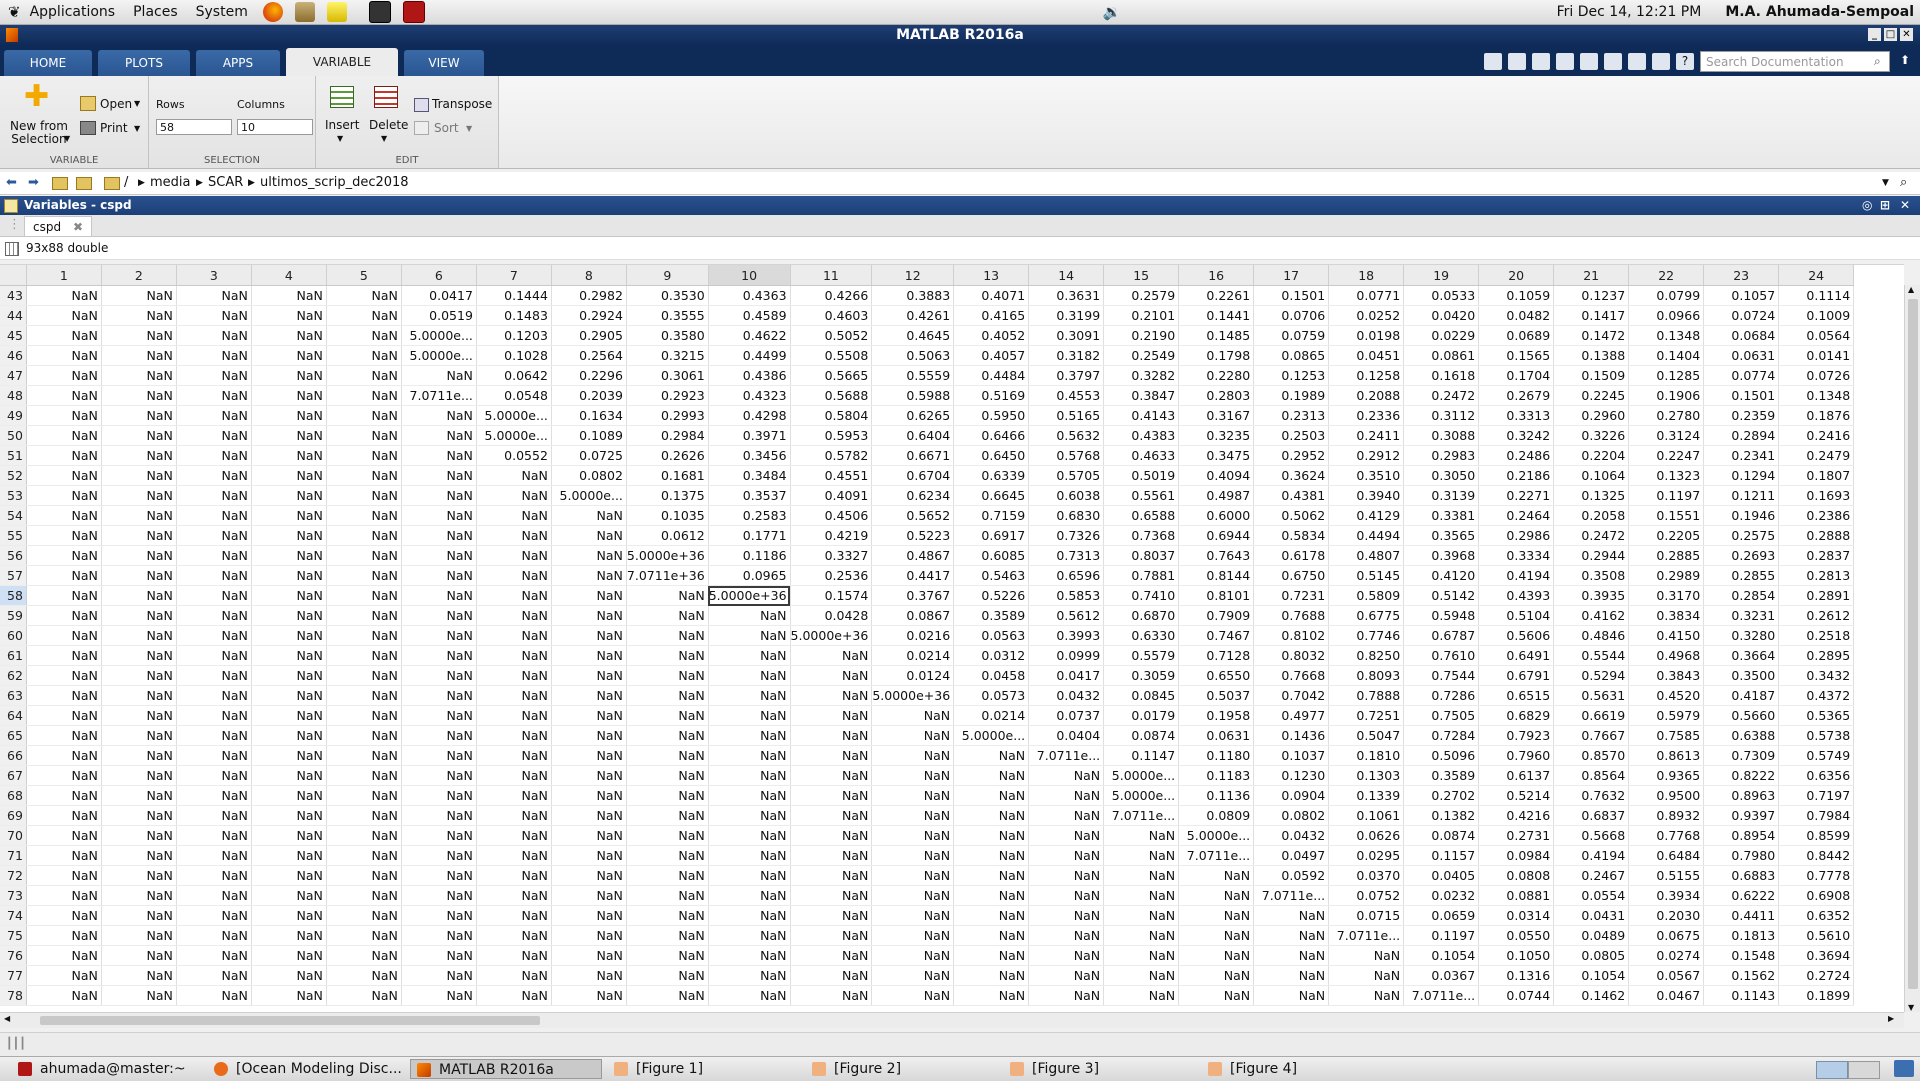  Describe the element at coordinates (1291, 715) in the screenshot. I see `data-cell: 0.4977` at that location.